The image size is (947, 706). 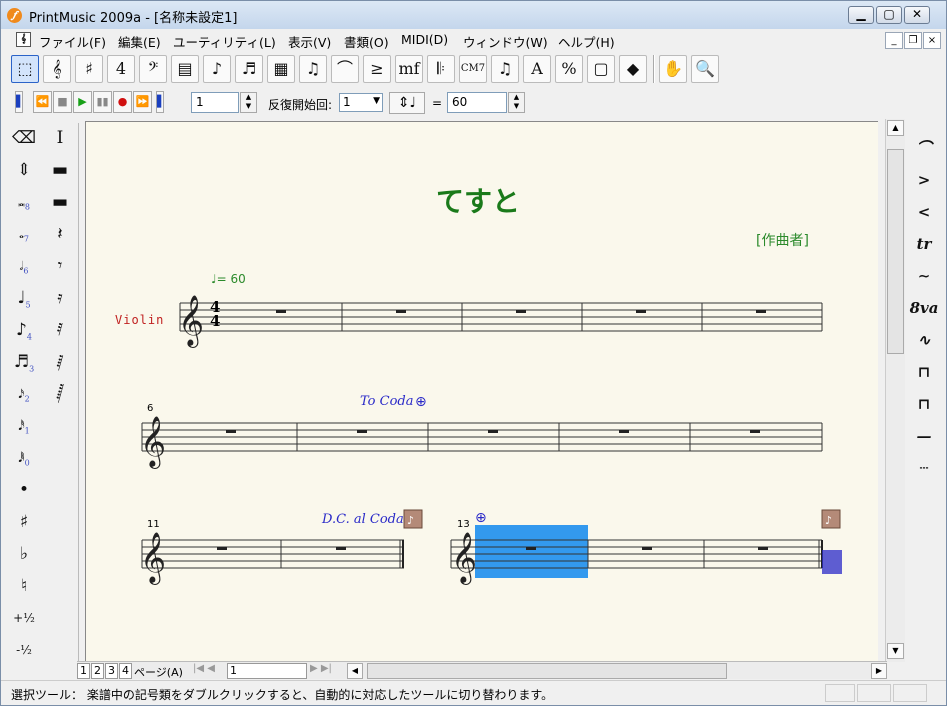 I want to click on menu-help: ヘルプ(H), so click(x=586, y=41).